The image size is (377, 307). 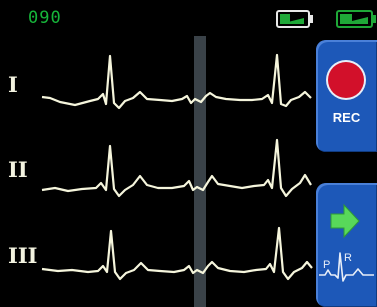 What do you see at coordinates (356, 21) in the screenshot?
I see `main-battery-icon` at bounding box center [356, 21].